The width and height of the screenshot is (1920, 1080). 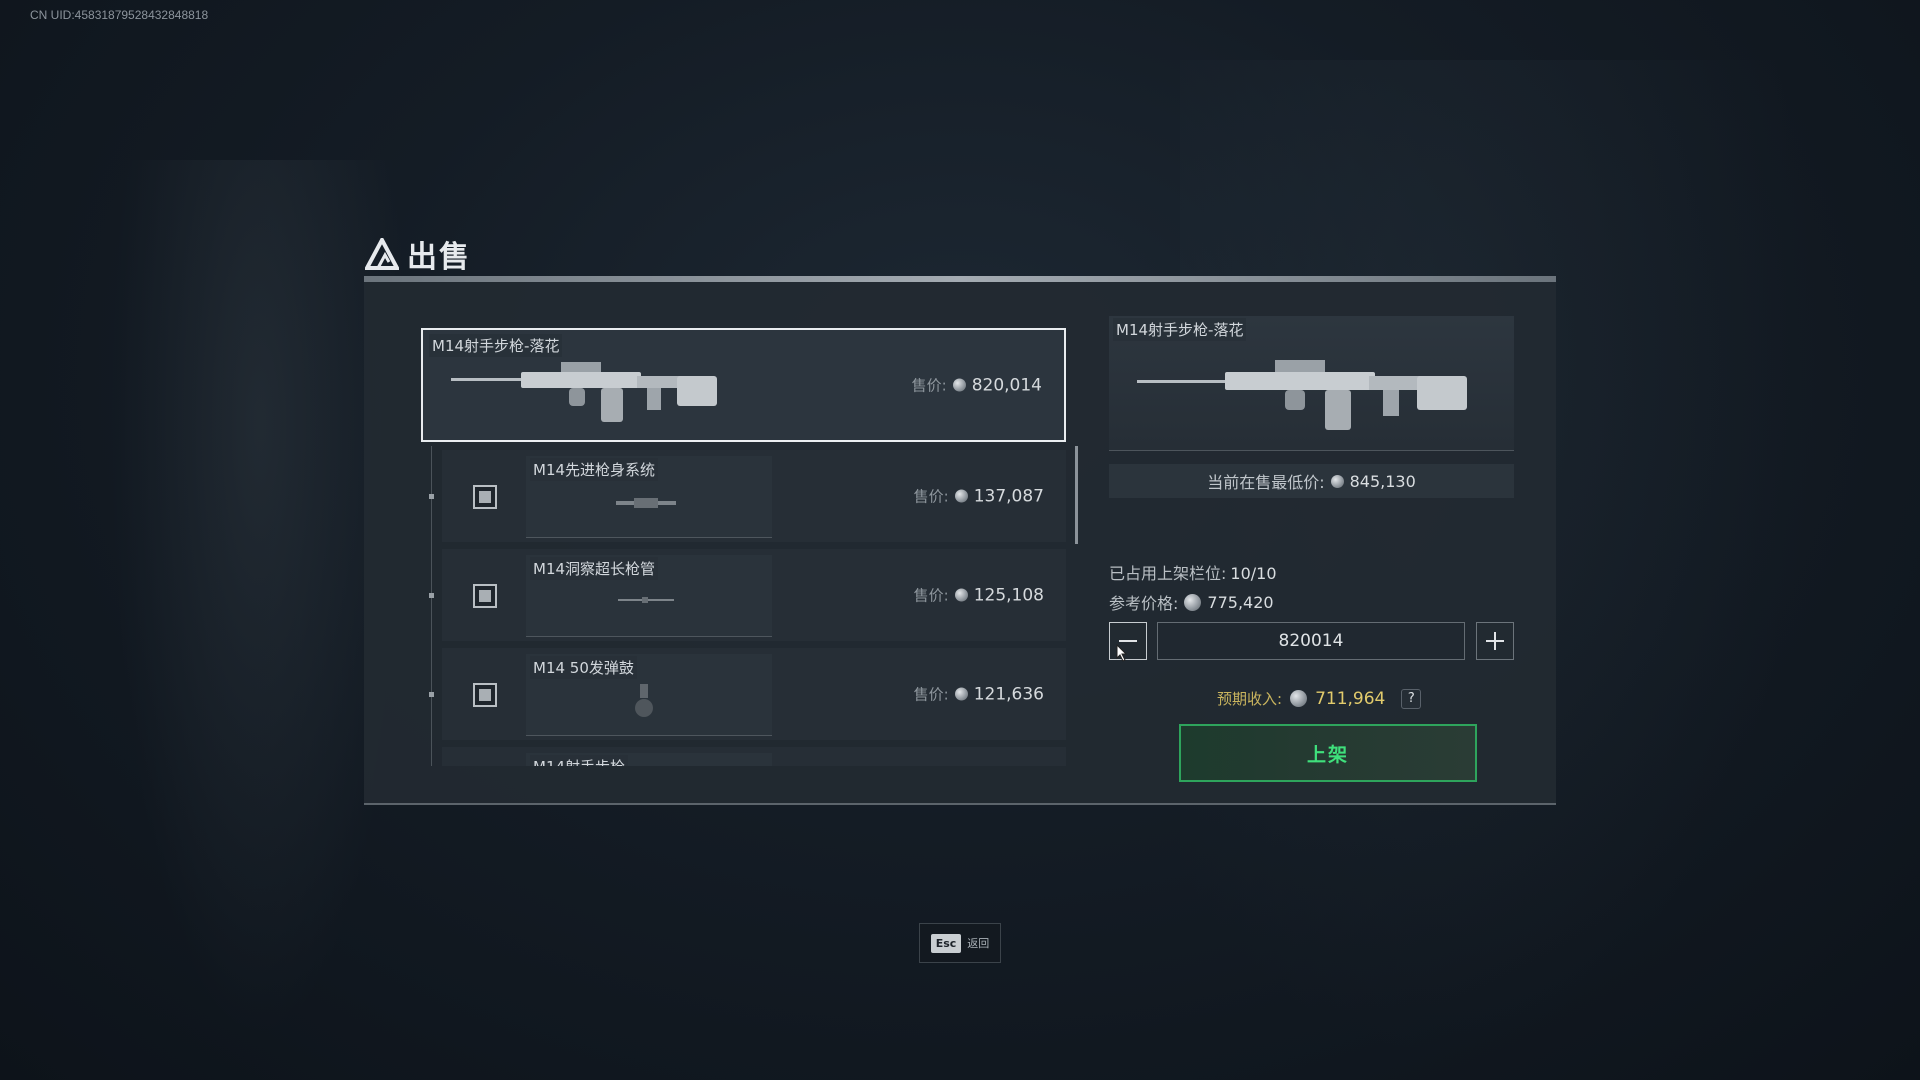 I want to click on price-value: 125,108, so click(x=1008, y=595).